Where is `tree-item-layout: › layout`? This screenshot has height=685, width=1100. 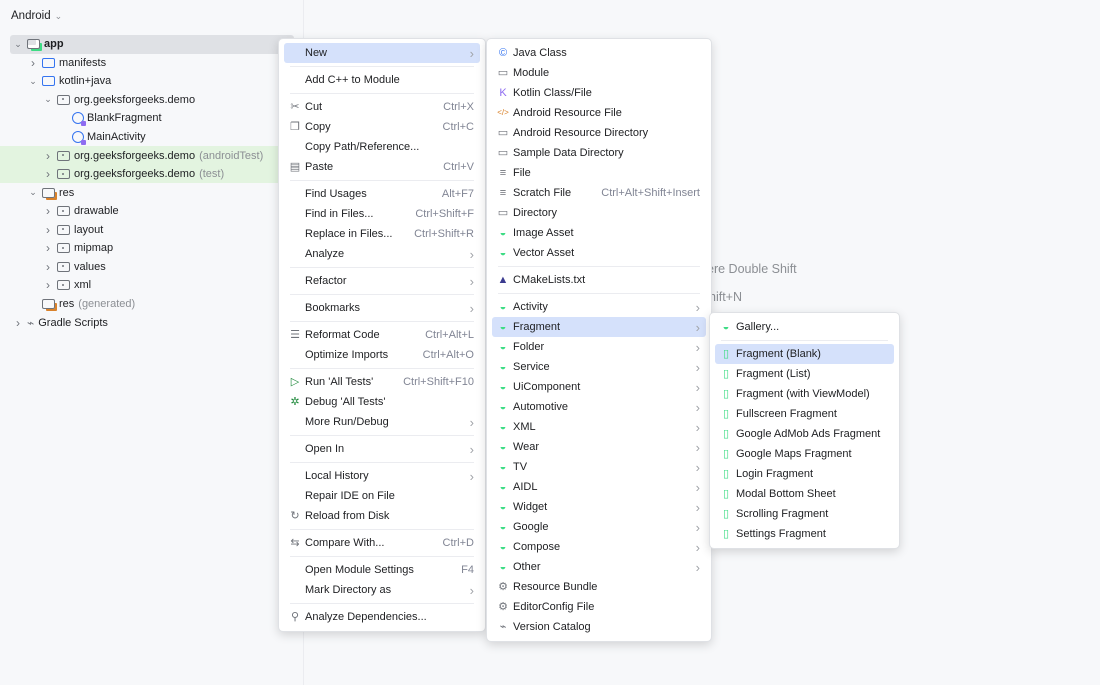 tree-item-layout: › layout is located at coordinates (152, 230).